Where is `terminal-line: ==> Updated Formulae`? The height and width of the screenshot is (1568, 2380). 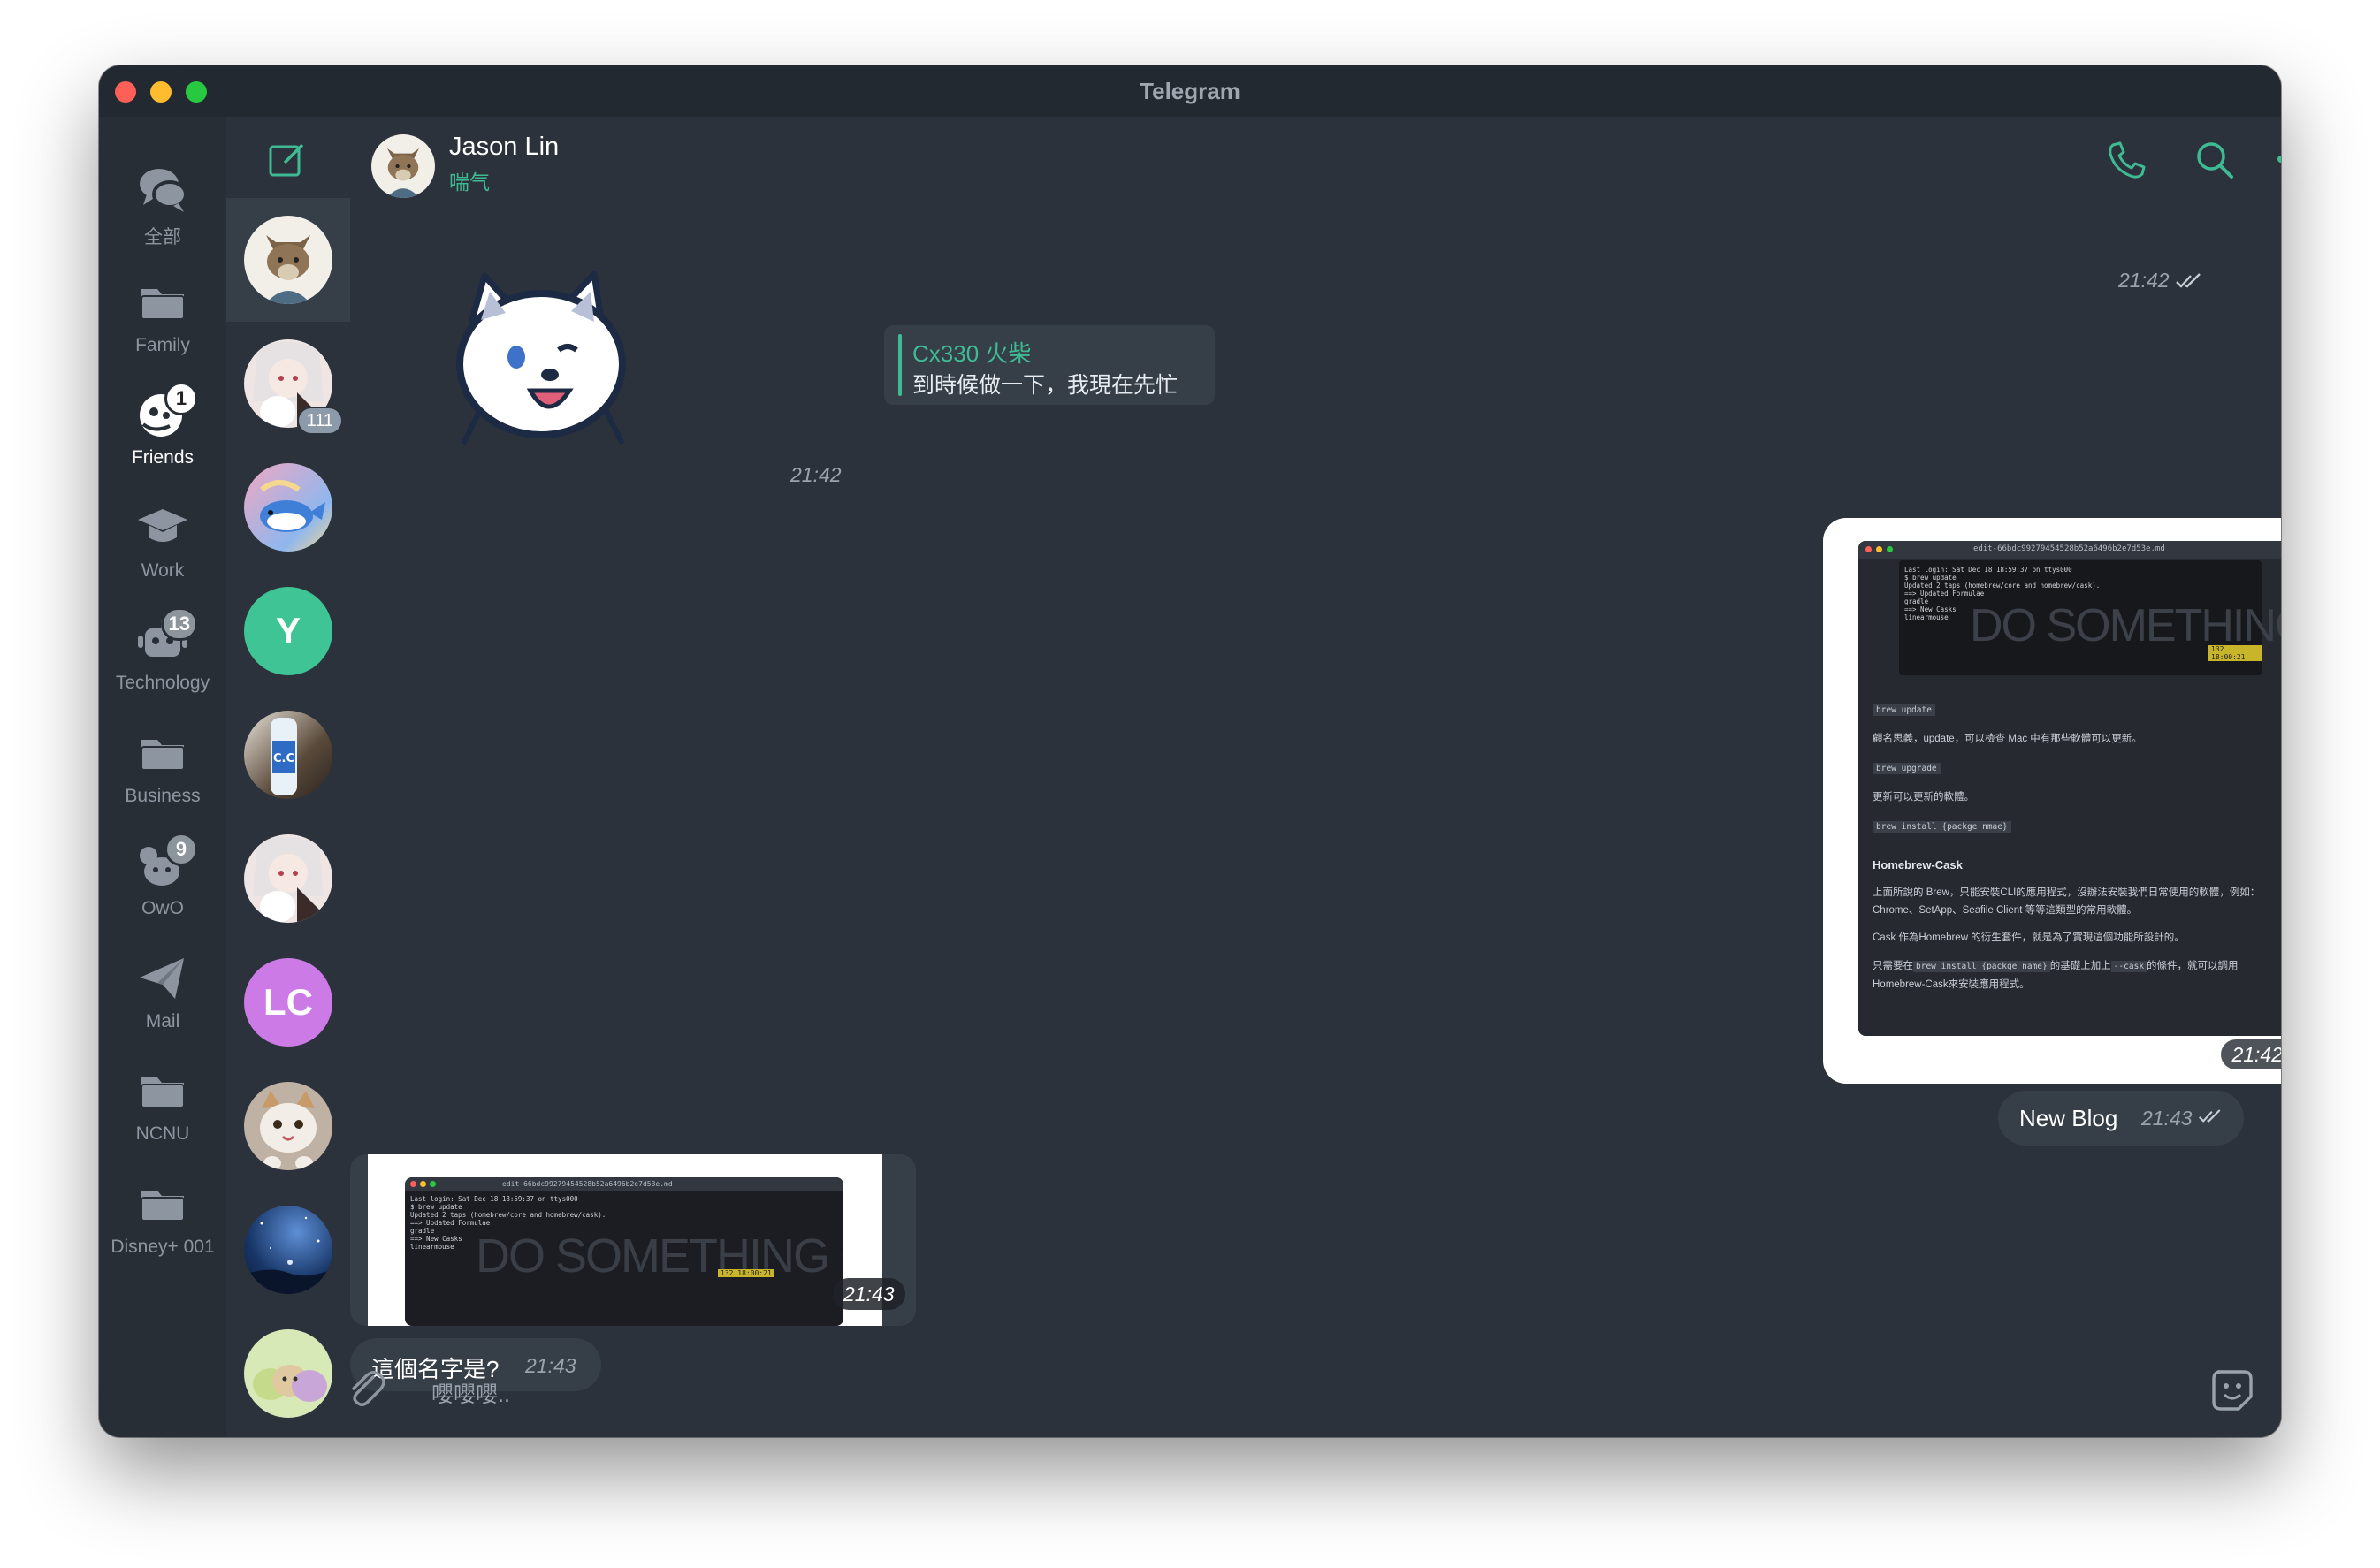
terminal-line: ==> Updated Formulae is located at coordinates (1944, 594).